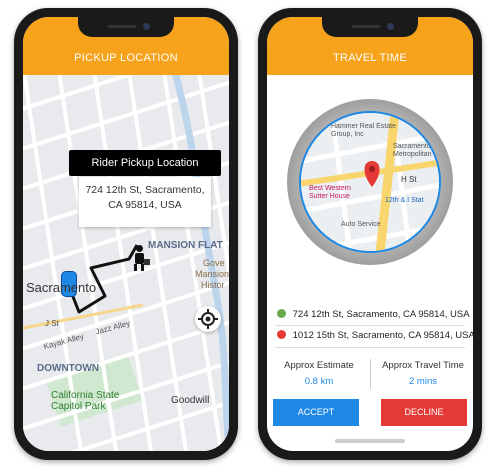 The height and width of the screenshot is (469, 502). I want to click on map-label-gove: Gove, so click(214, 263).